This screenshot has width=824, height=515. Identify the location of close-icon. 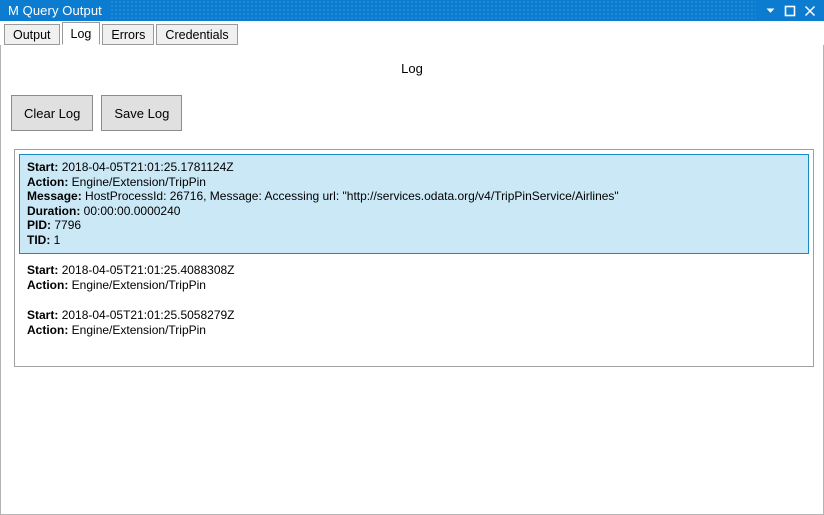
(810, 10).